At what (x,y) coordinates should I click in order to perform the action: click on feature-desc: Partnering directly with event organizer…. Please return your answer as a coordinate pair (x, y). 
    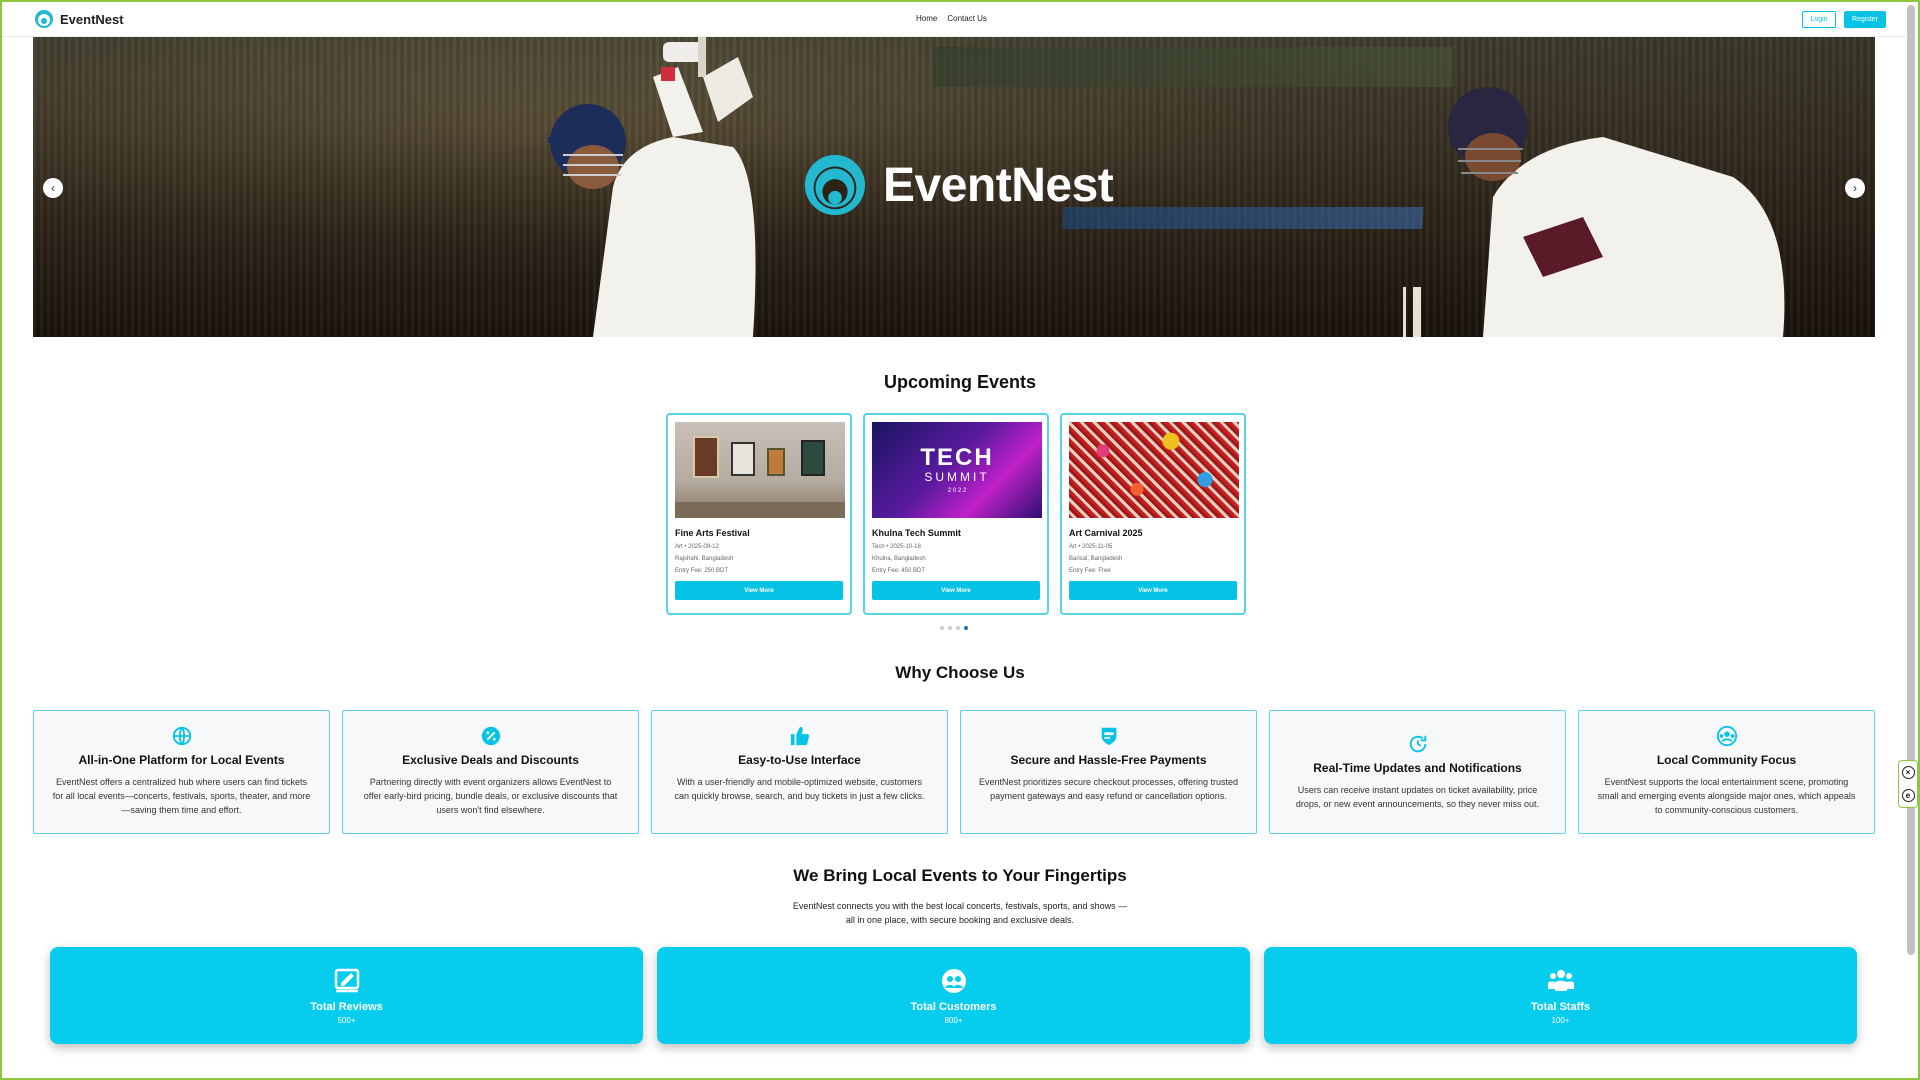
    Looking at the image, I should click on (490, 796).